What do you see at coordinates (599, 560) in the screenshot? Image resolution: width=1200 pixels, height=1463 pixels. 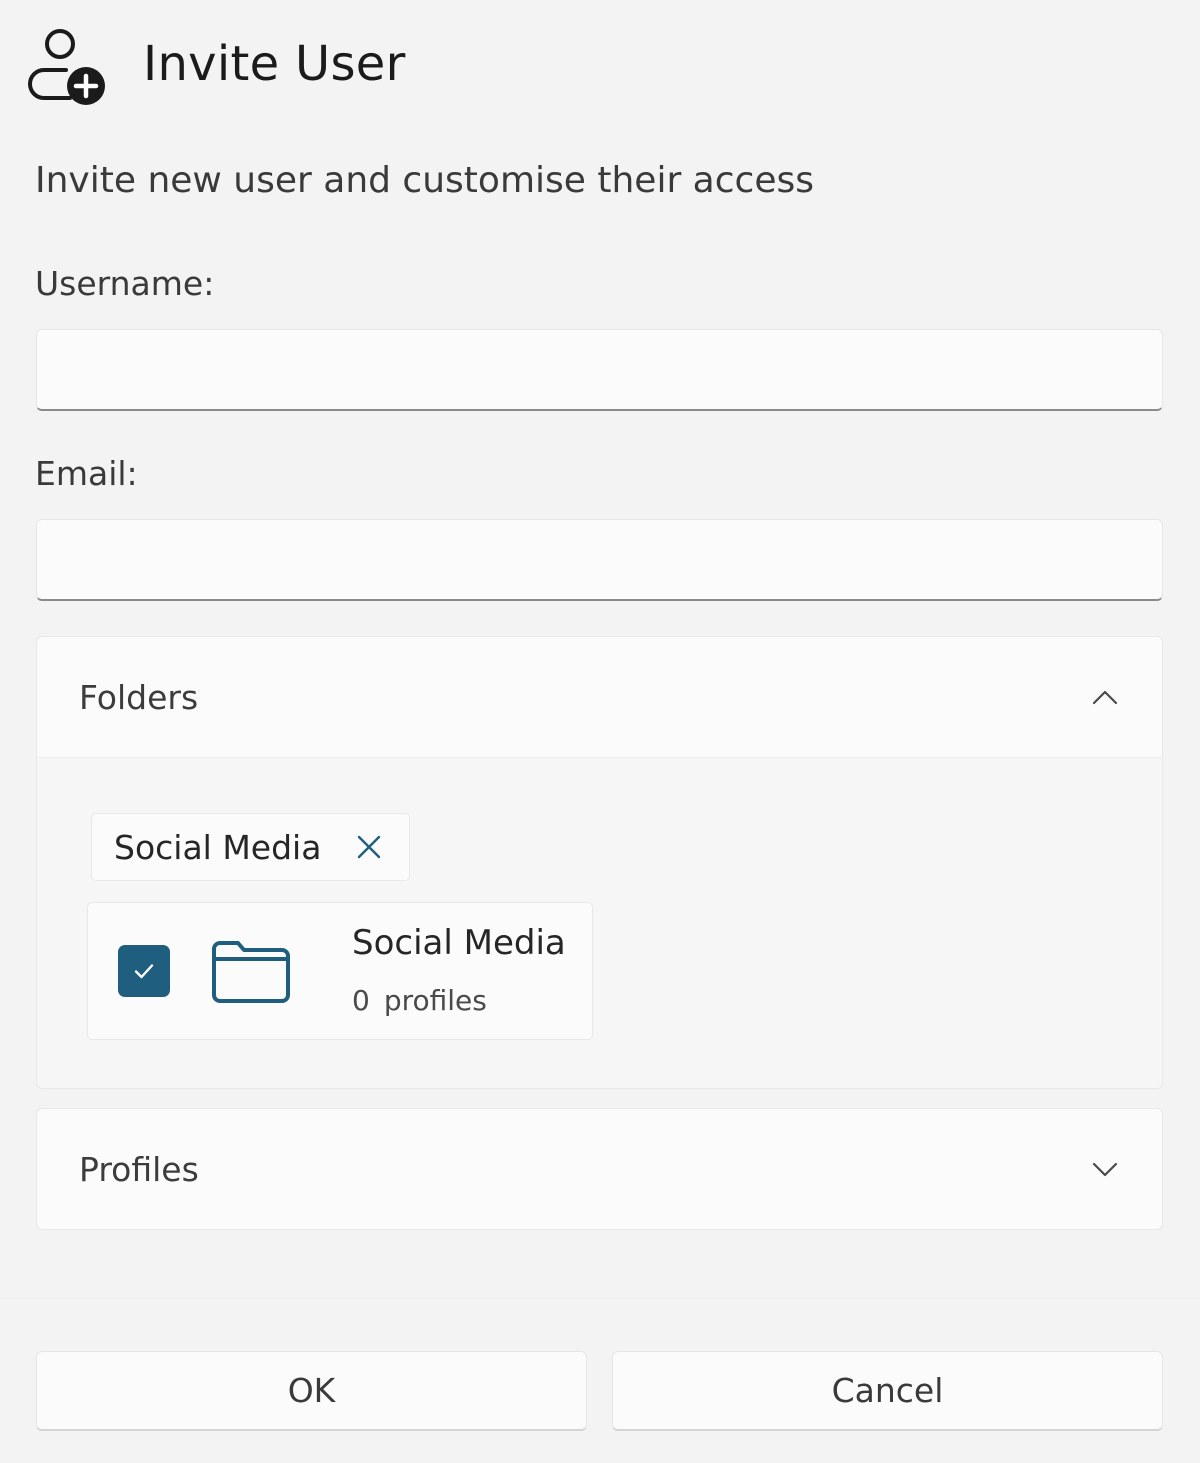 I see `email-input` at bounding box center [599, 560].